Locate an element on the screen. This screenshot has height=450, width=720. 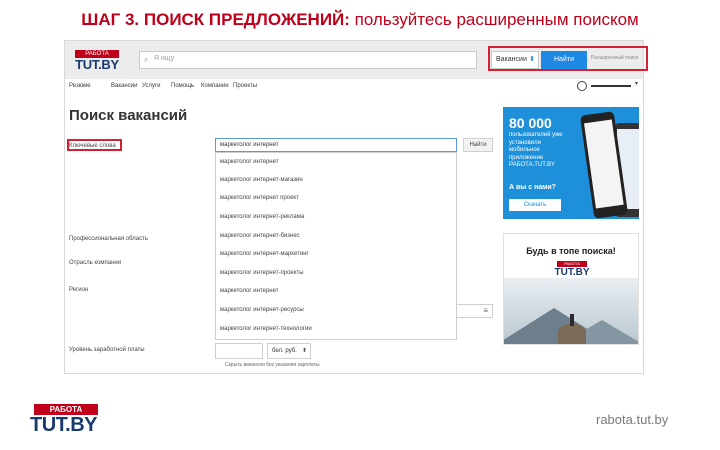
keywords-input: маркетолог интернет is located at coordinates (336, 145).